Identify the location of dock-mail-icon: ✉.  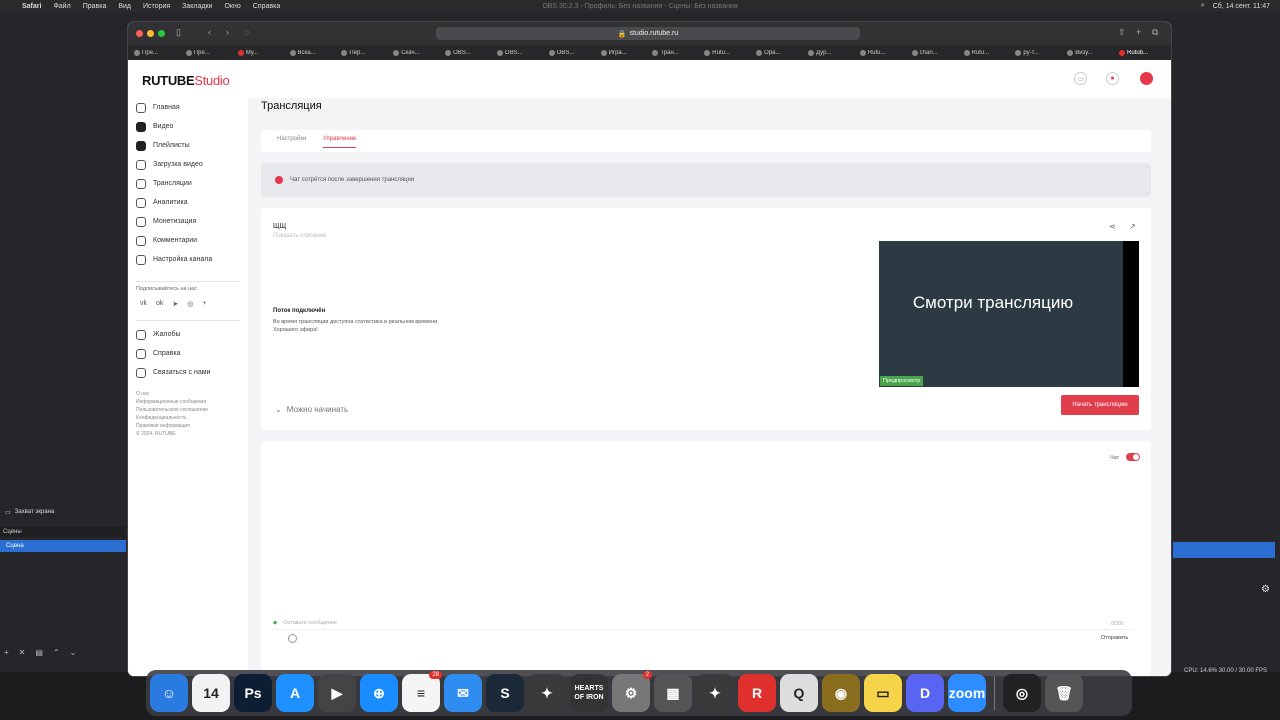
(463, 693).